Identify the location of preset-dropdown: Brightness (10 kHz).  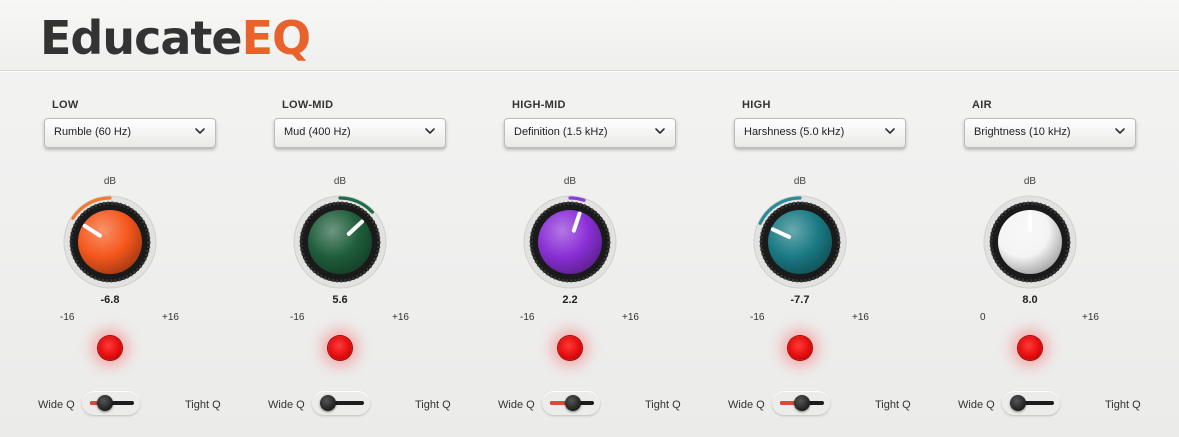
(1050, 133).